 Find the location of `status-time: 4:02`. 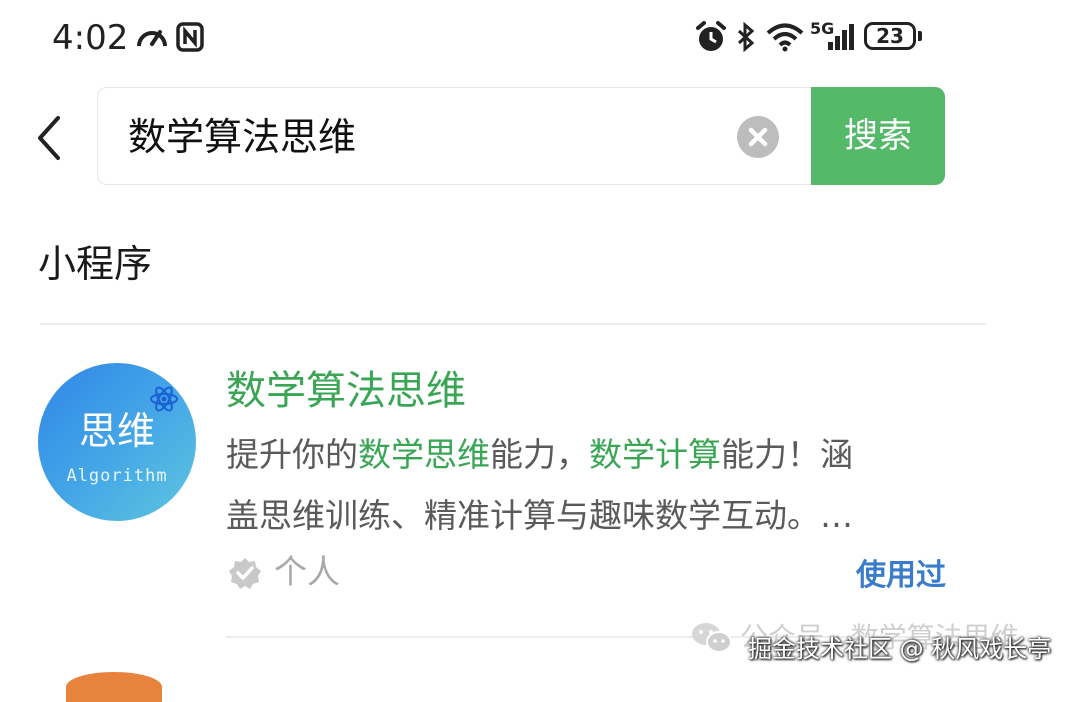

status-time: 4:02 is located at coordinates (90, 38).